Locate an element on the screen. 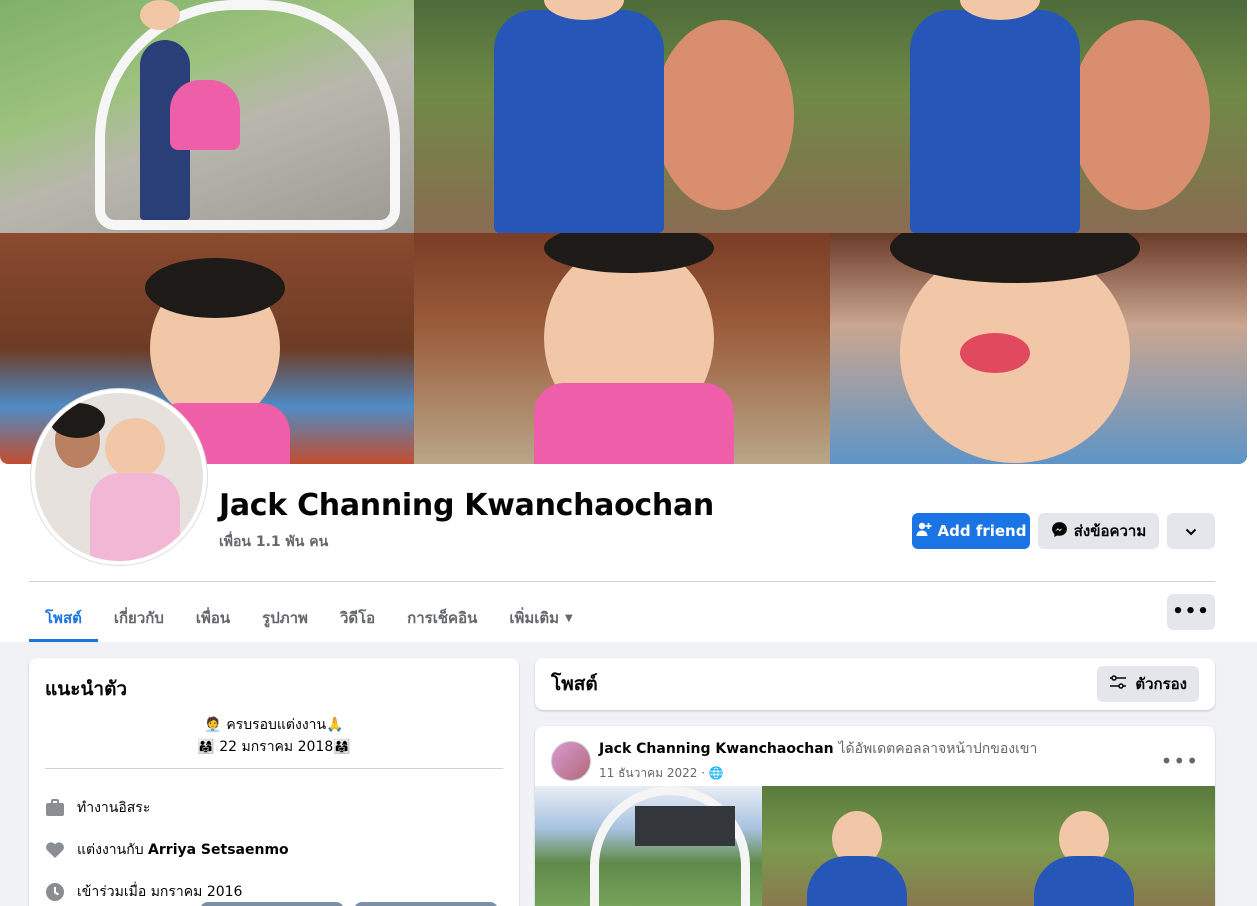 The image size is (1257, 906). messenger-icon is located at coordinates (1059, 531).